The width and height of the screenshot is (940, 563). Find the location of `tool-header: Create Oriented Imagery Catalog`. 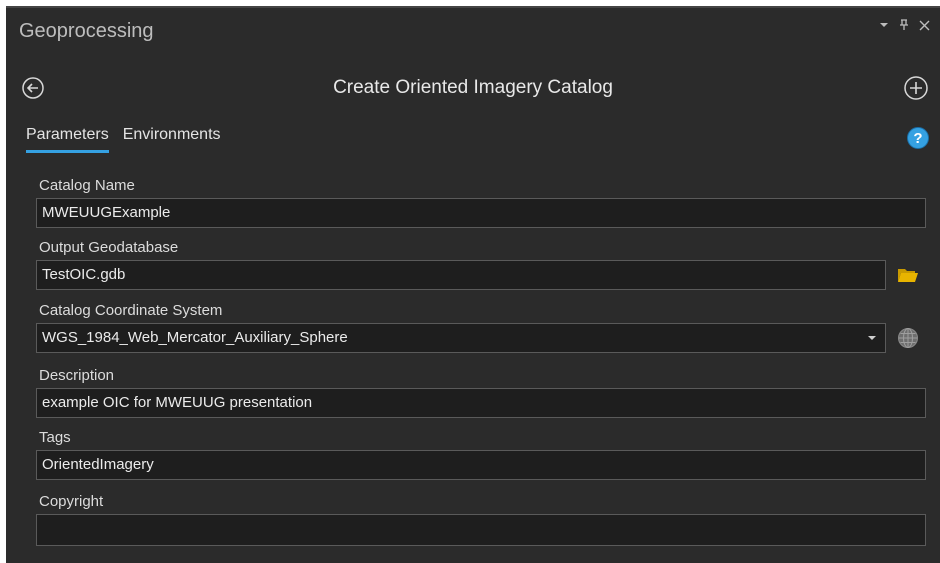

tool-header: Create Oriented Imagery Catalog is located at coordinates (473, 89).